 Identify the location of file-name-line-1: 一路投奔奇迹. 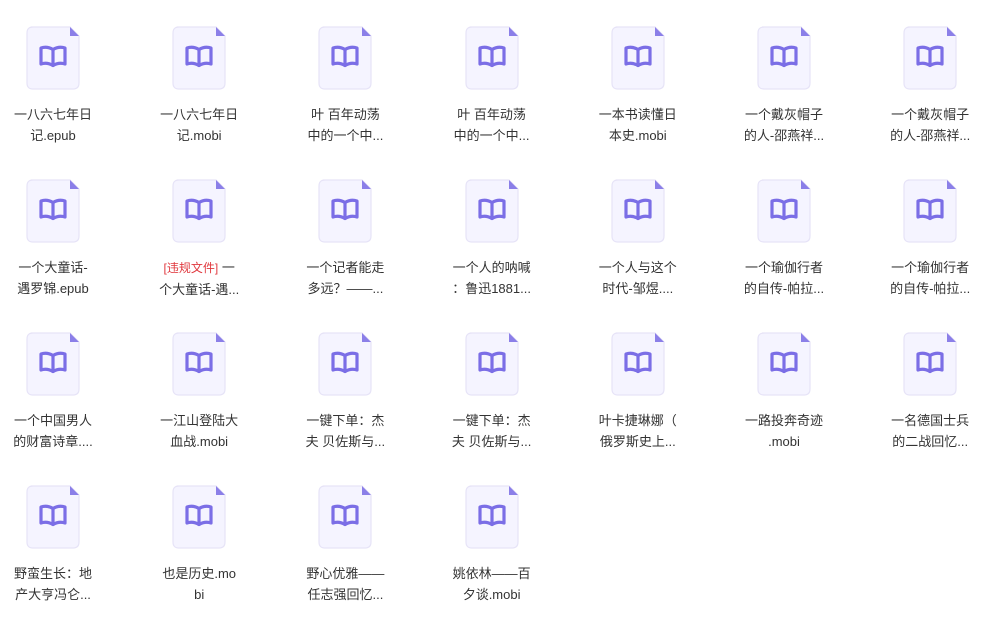
(783, 420).